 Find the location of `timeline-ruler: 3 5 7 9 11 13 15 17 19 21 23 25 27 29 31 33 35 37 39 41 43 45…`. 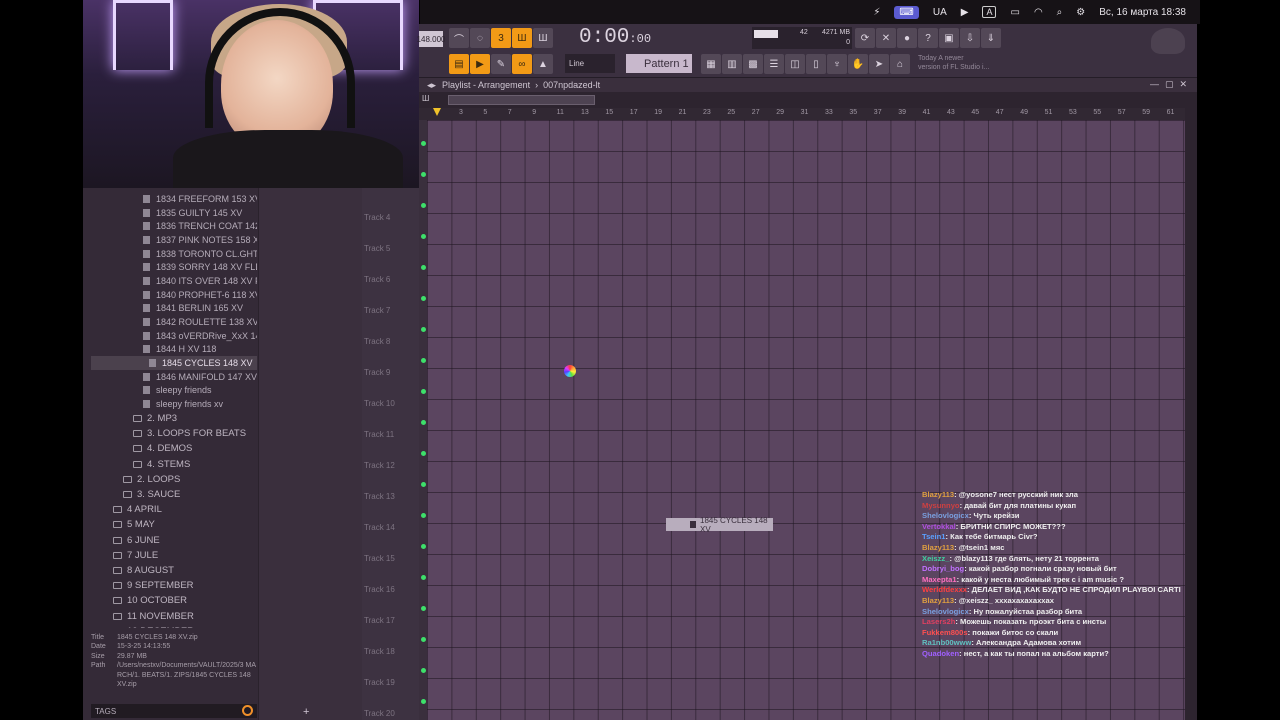

timeline-ruler: 3 5 7 9 11 13 15 17 19 21 23 25 27 29 31 33 35 37 39 41 43 45… is located at coordinates (802, 114).